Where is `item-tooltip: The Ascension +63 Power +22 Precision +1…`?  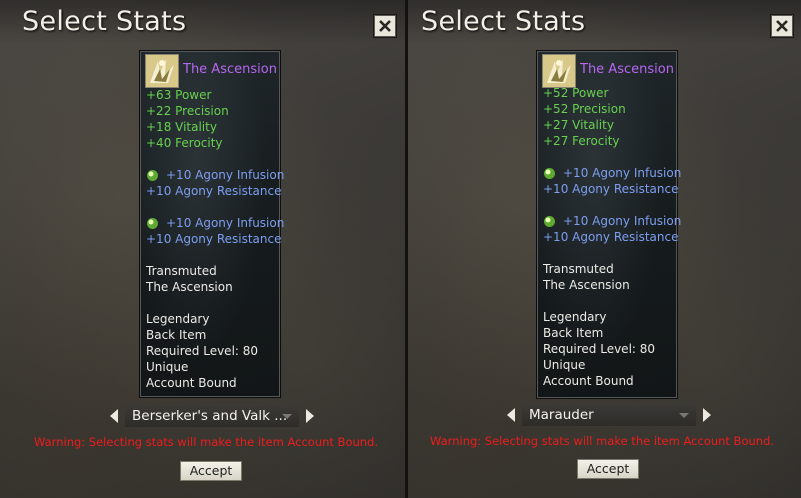 item-tooltip: The Ascension +63 Power +22 Precision +1… is located at coordinates (212, 224).